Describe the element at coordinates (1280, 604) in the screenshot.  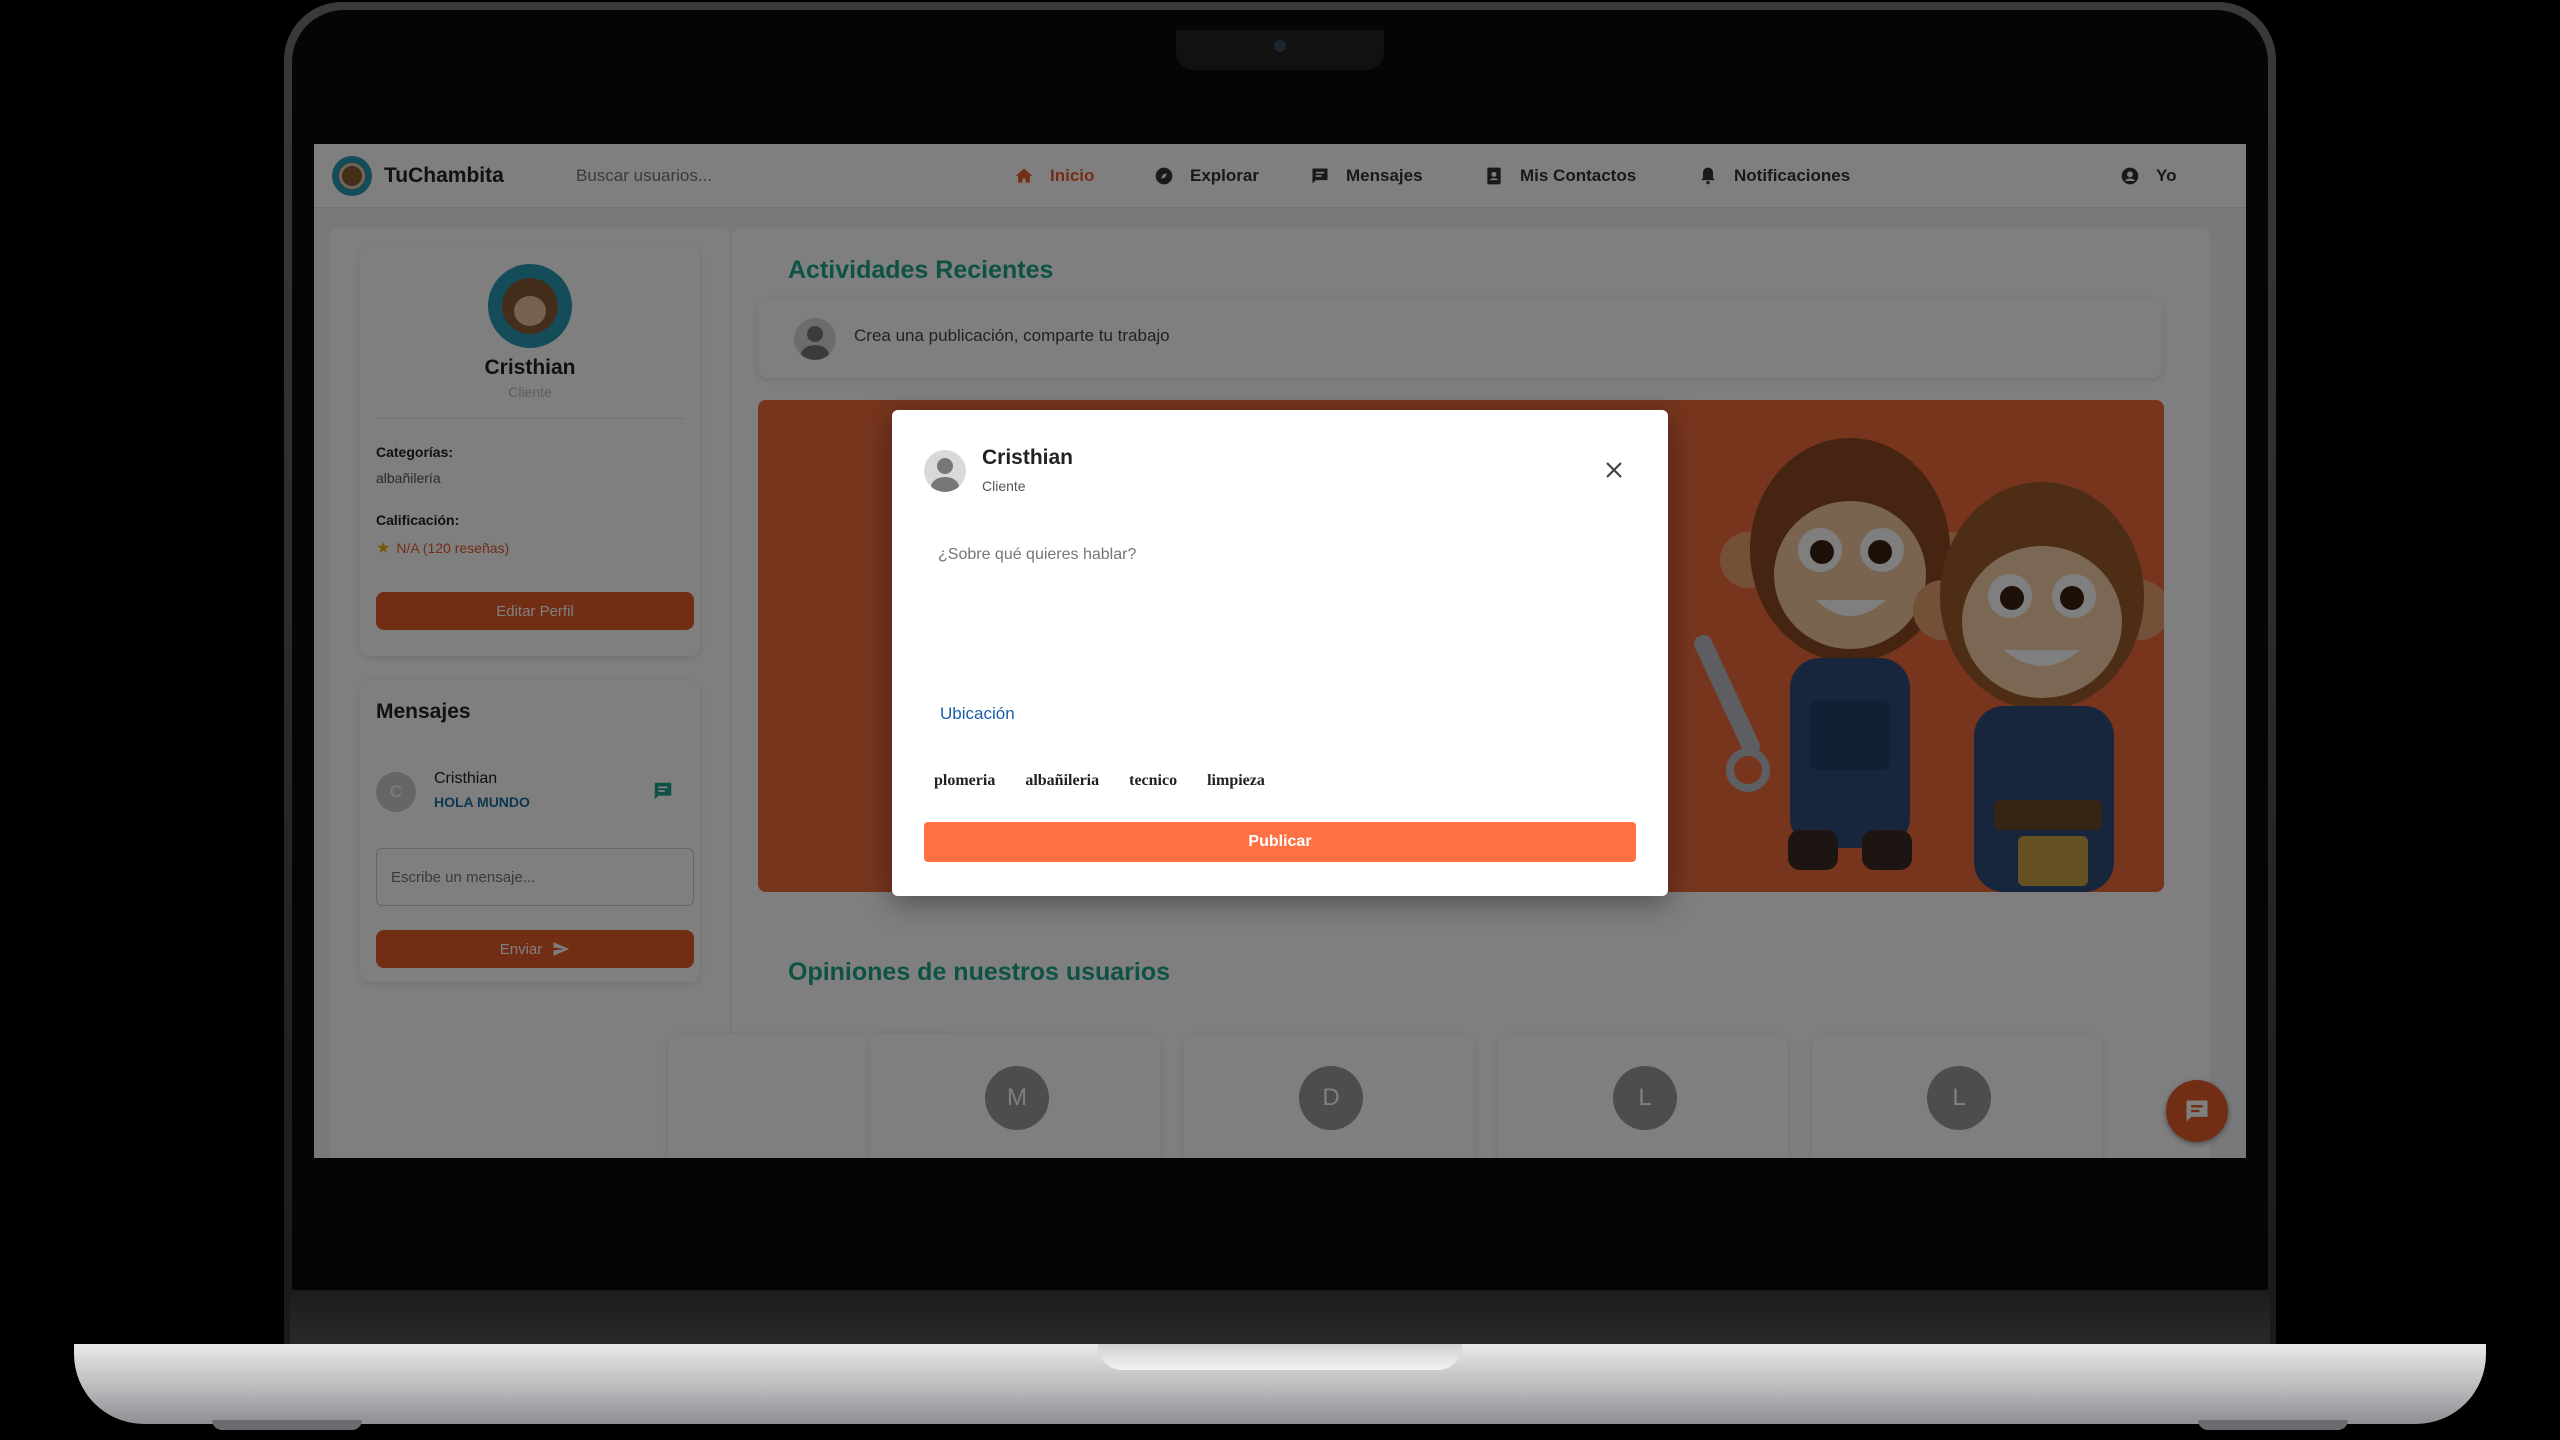
I see `post-textarea` at that location.